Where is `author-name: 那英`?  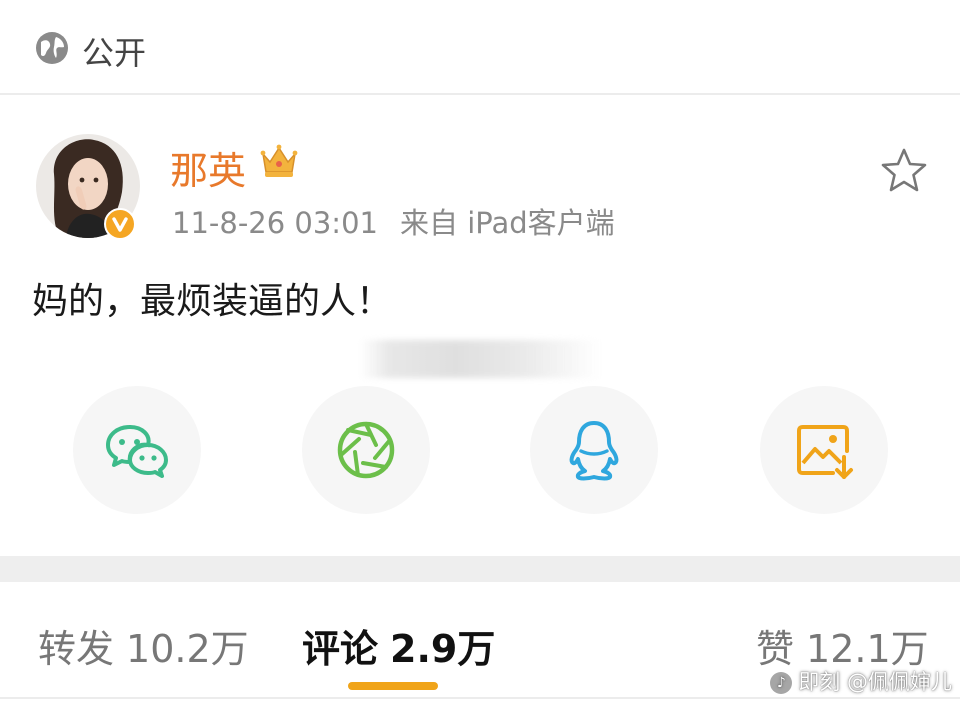 author-name: 那英 is located at coordinates (208, 167).